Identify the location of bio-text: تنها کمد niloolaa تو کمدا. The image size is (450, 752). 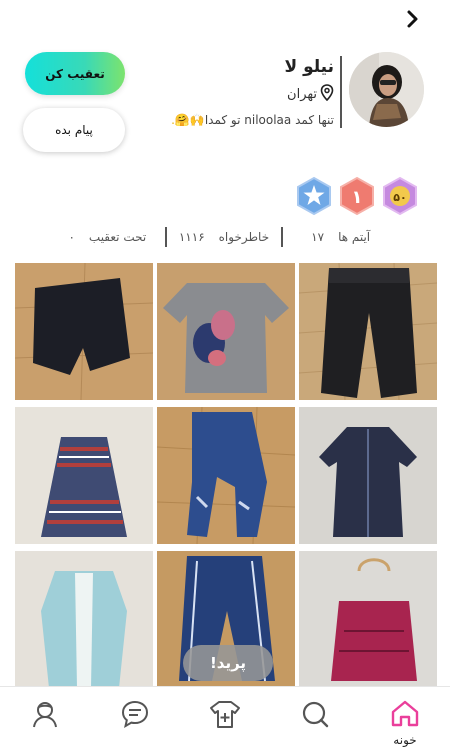
(269, 120).